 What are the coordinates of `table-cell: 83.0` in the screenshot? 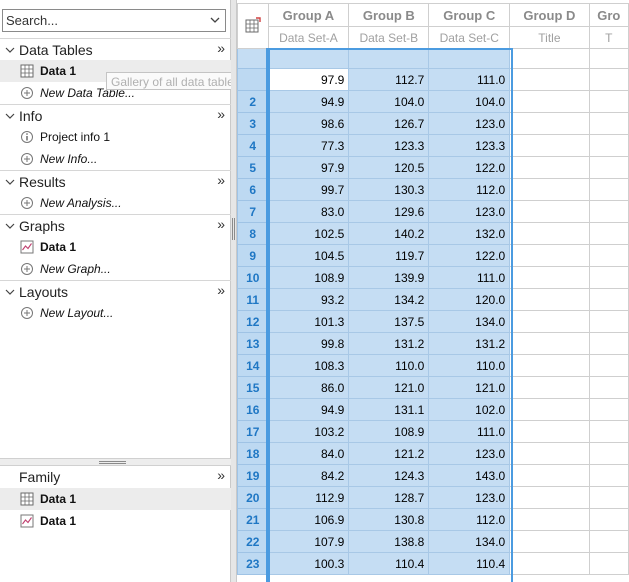 It's located at (308, 211).